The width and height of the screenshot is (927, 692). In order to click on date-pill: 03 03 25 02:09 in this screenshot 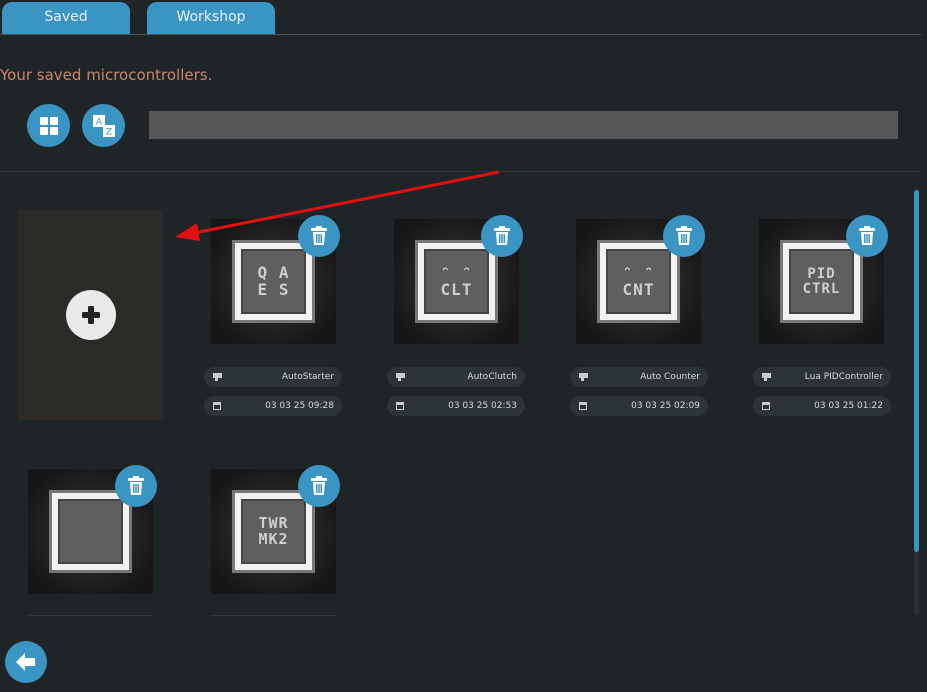, I will do `click(639, 406)`.